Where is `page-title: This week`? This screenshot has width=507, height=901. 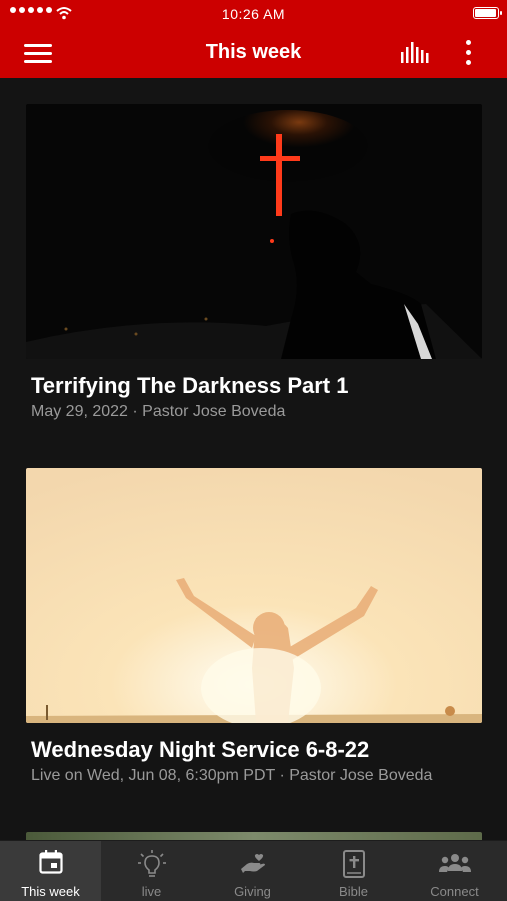 page-title: This week is located at coordinates (253, 52).